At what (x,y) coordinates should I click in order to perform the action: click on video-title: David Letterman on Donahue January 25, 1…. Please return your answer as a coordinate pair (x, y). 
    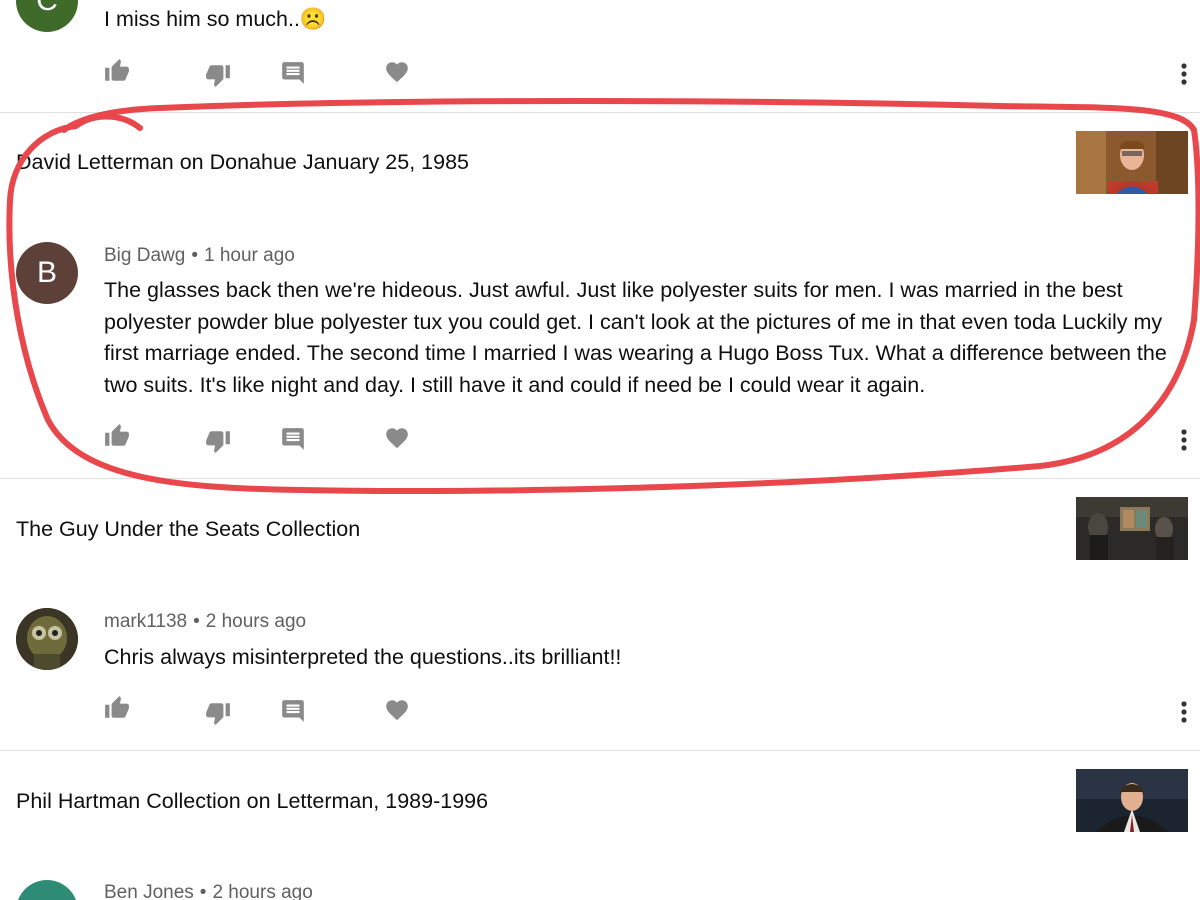
    Looking at the image, I should click on (242, 162).